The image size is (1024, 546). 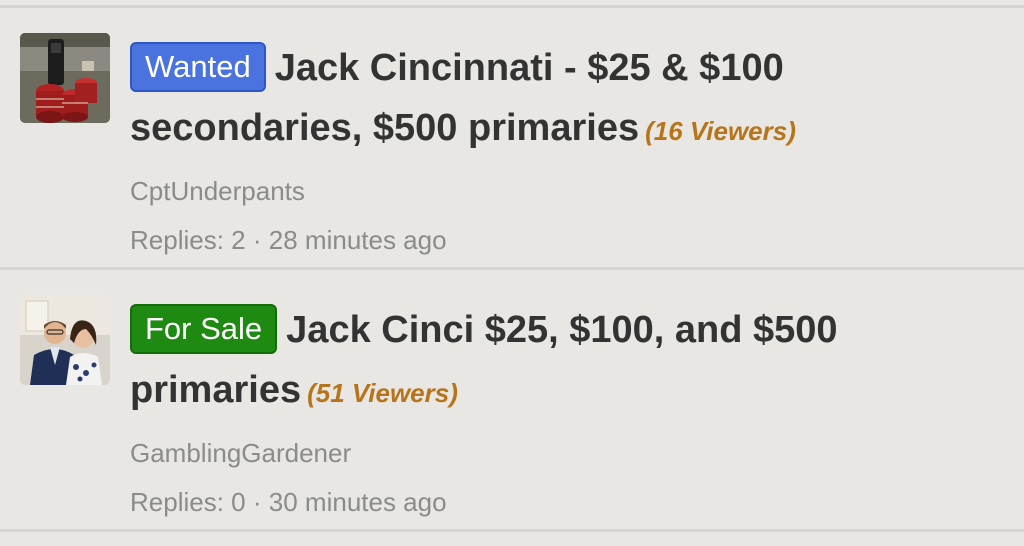 I want to click on divider, so click(x=512, y=530).